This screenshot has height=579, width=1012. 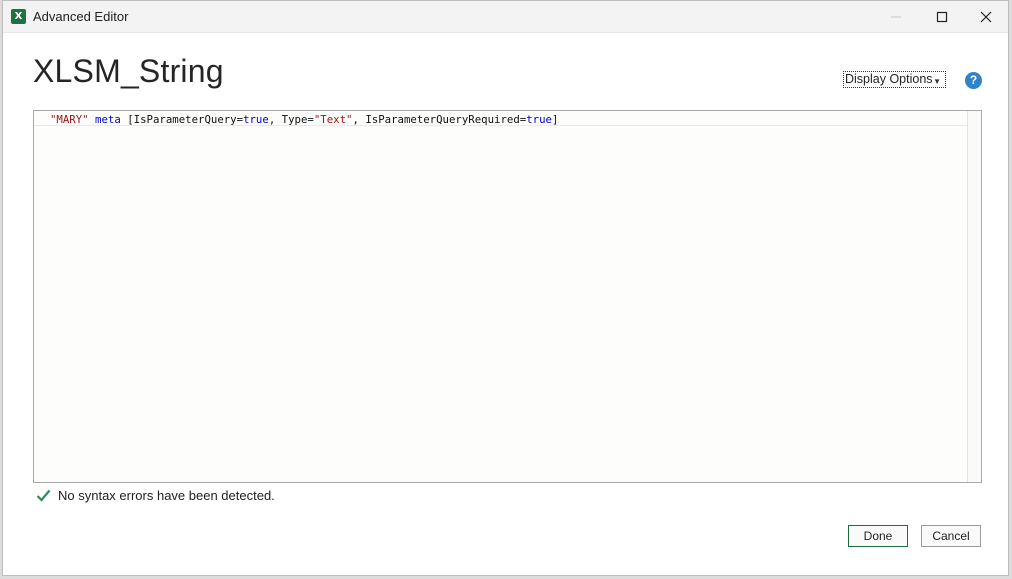 I want to click on window-title: Advanced Editor, so click(x=81, y=16).